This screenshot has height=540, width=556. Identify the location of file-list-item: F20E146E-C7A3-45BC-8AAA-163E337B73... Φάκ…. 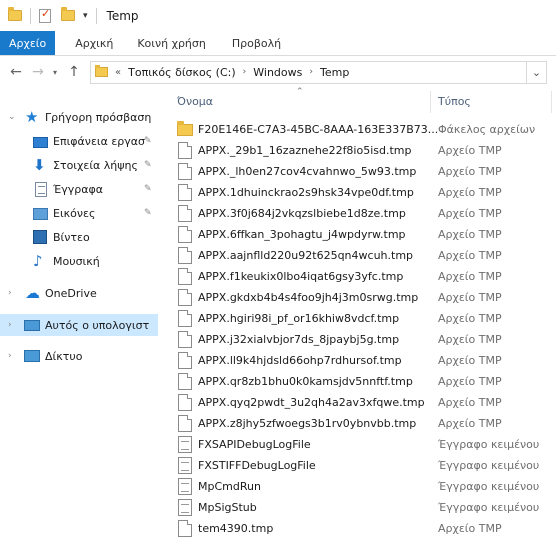
(362, 129).